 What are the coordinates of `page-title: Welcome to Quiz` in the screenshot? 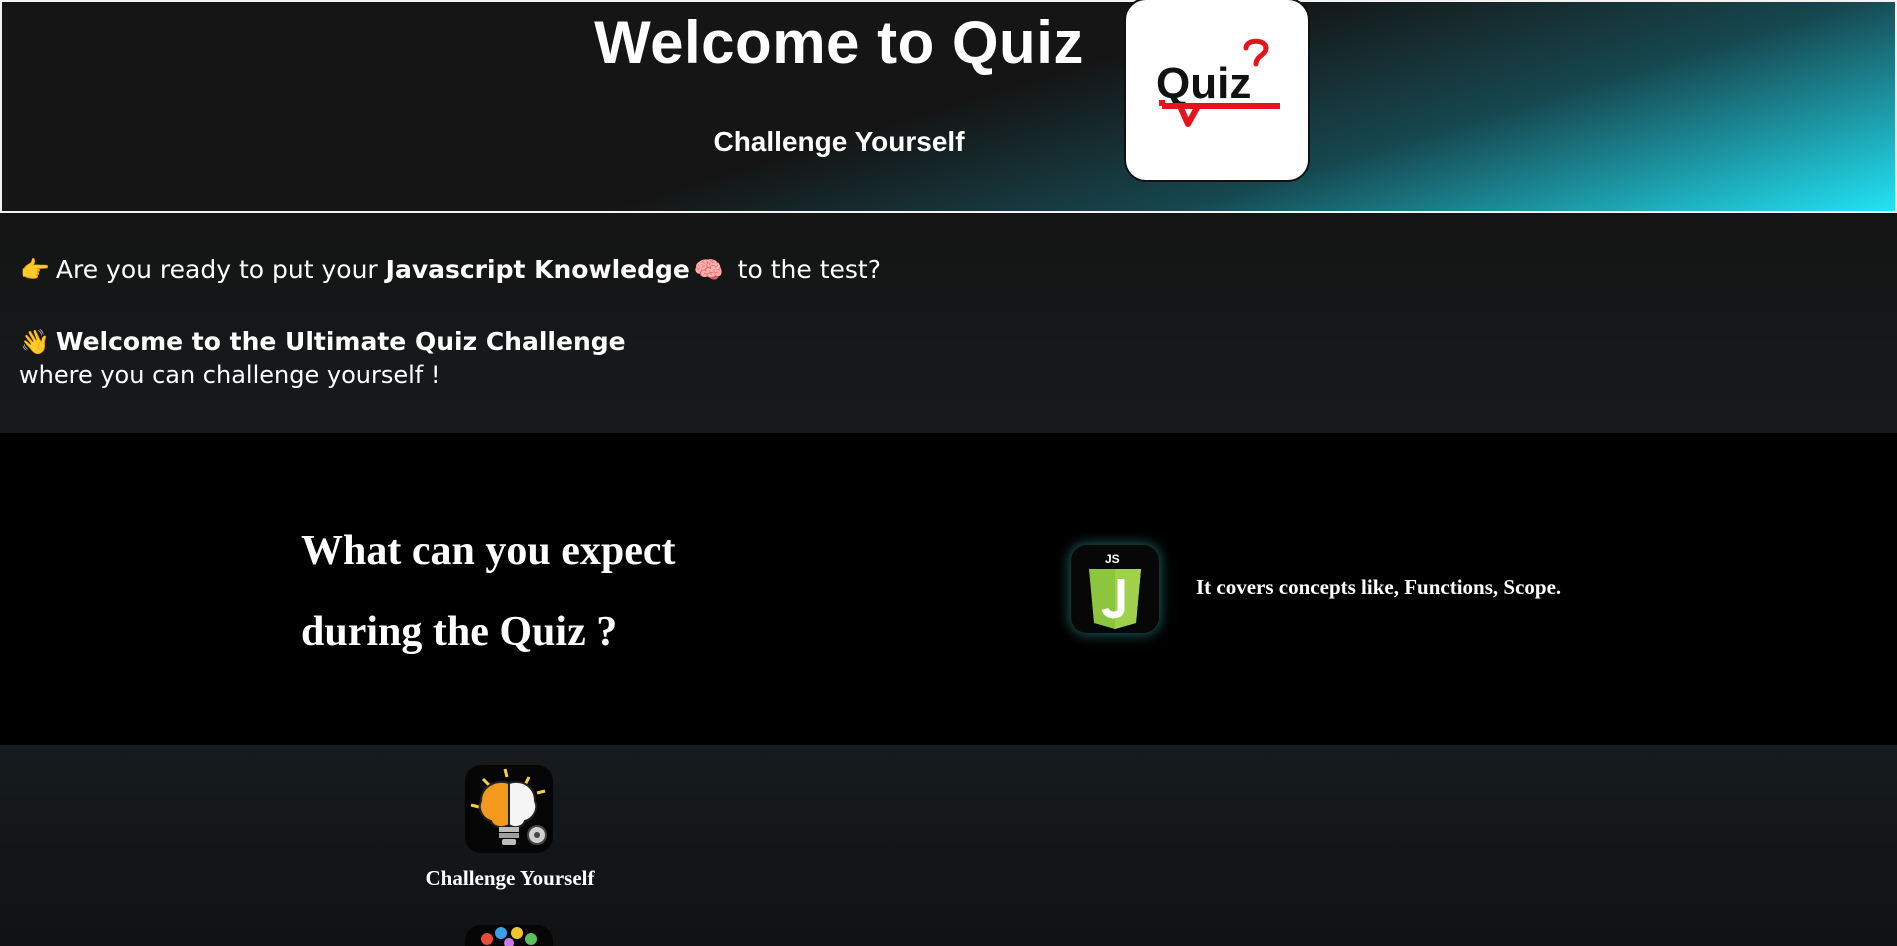 It's located at (839, 42).